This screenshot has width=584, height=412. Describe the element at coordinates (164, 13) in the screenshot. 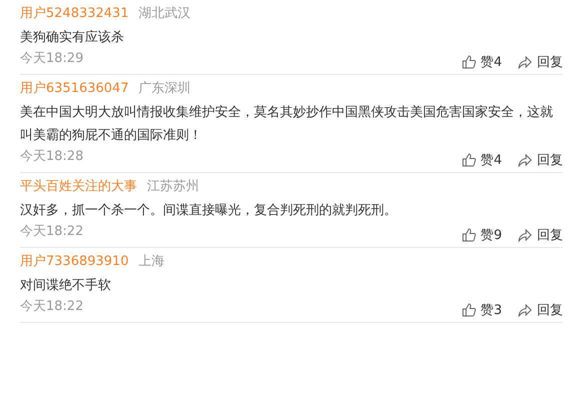

I see `location-text: 湖北武汉` at that location.